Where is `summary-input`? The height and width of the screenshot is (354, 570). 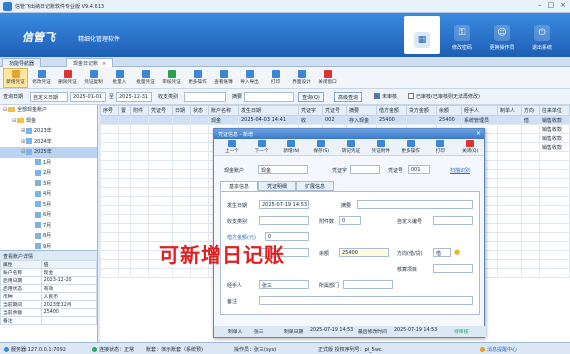 summary-input is located at coordinates (269, 97).